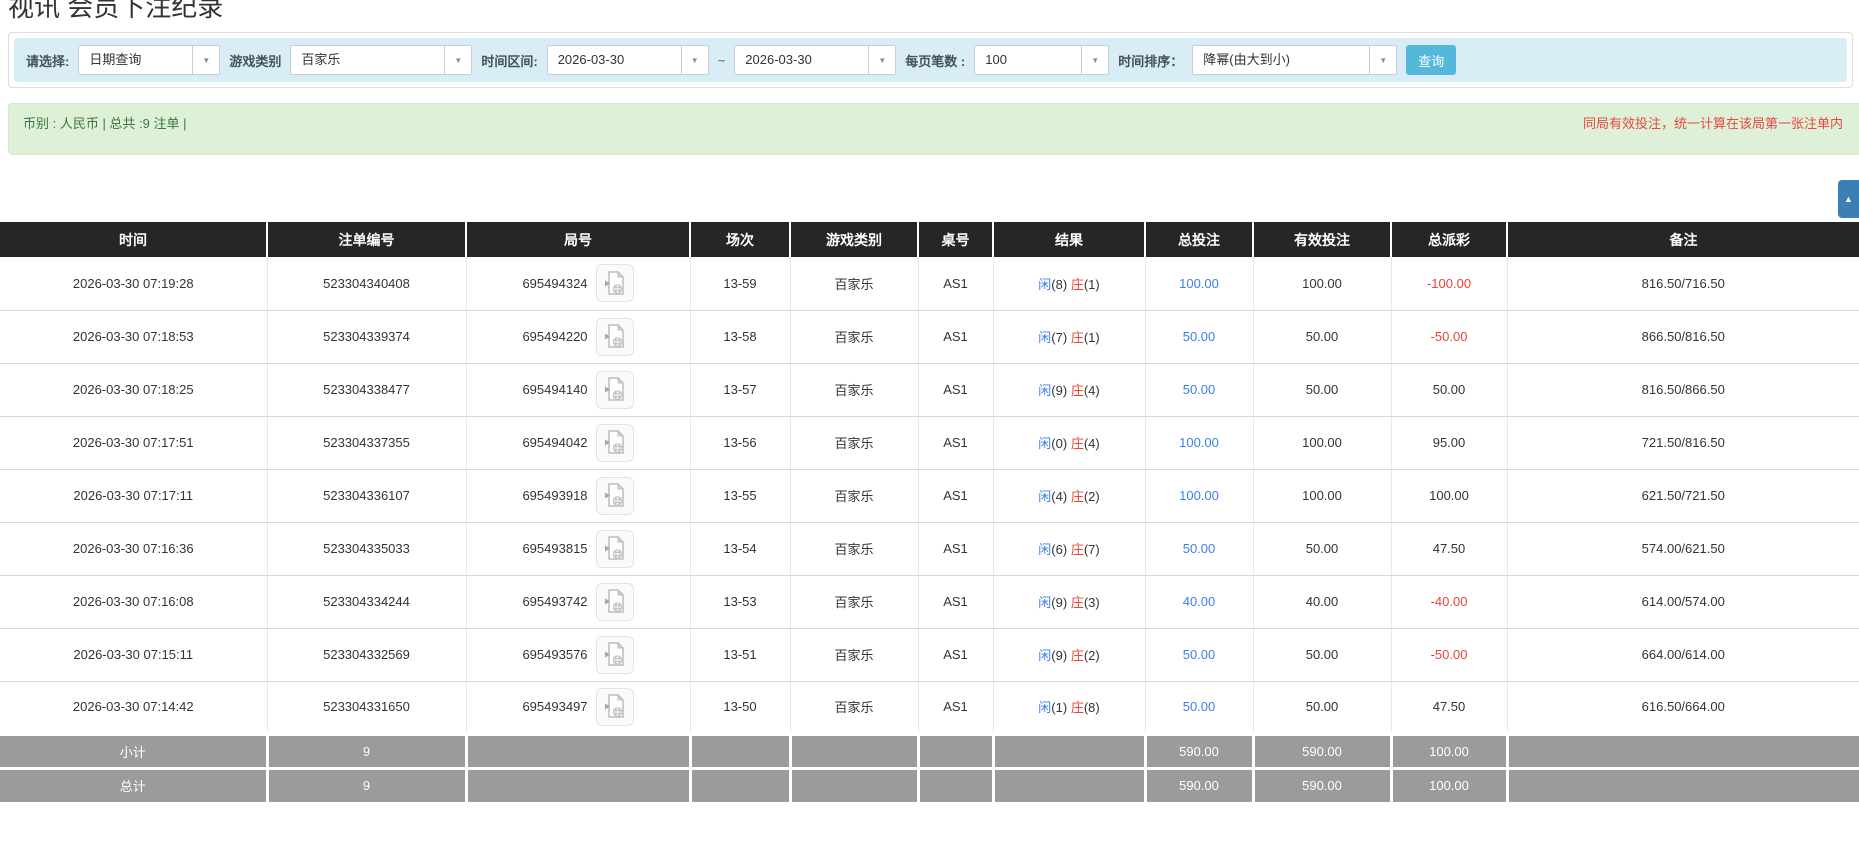  Describe the element at coordinates (1712, 123) in the screenshot. I see `settlement-note-text: 同局有效投注，统一计算在该局第一张注单内` at that location.